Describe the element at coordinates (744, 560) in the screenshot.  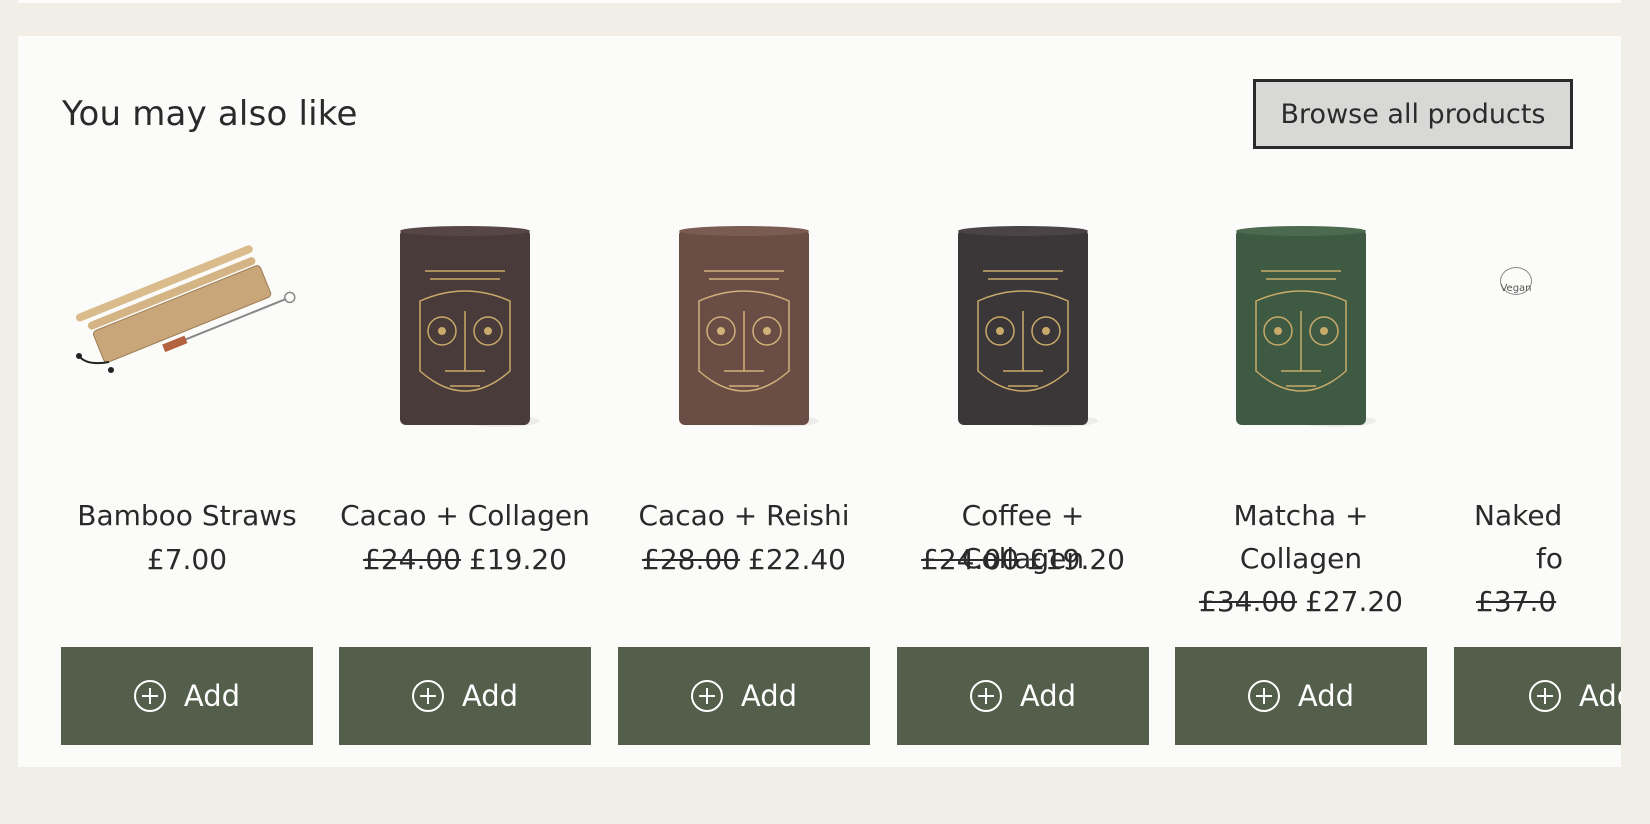
I see `product-price: £28.00 £22.40` at that location.